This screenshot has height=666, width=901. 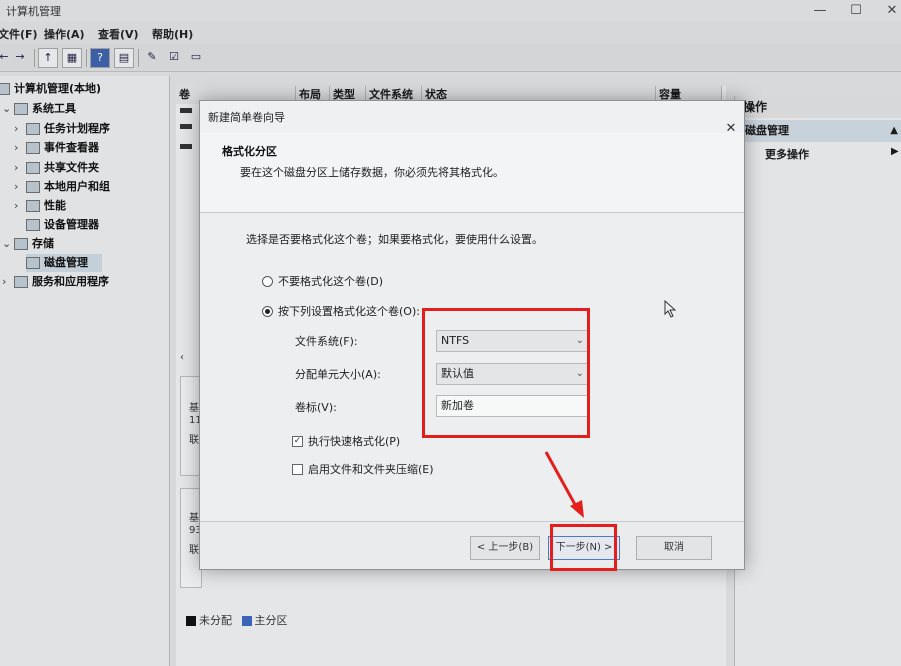 What do you see at coordinates (55, 205) in the screenshot?
I see `tree-item-label: 性能` at bounding box center [55, 205].